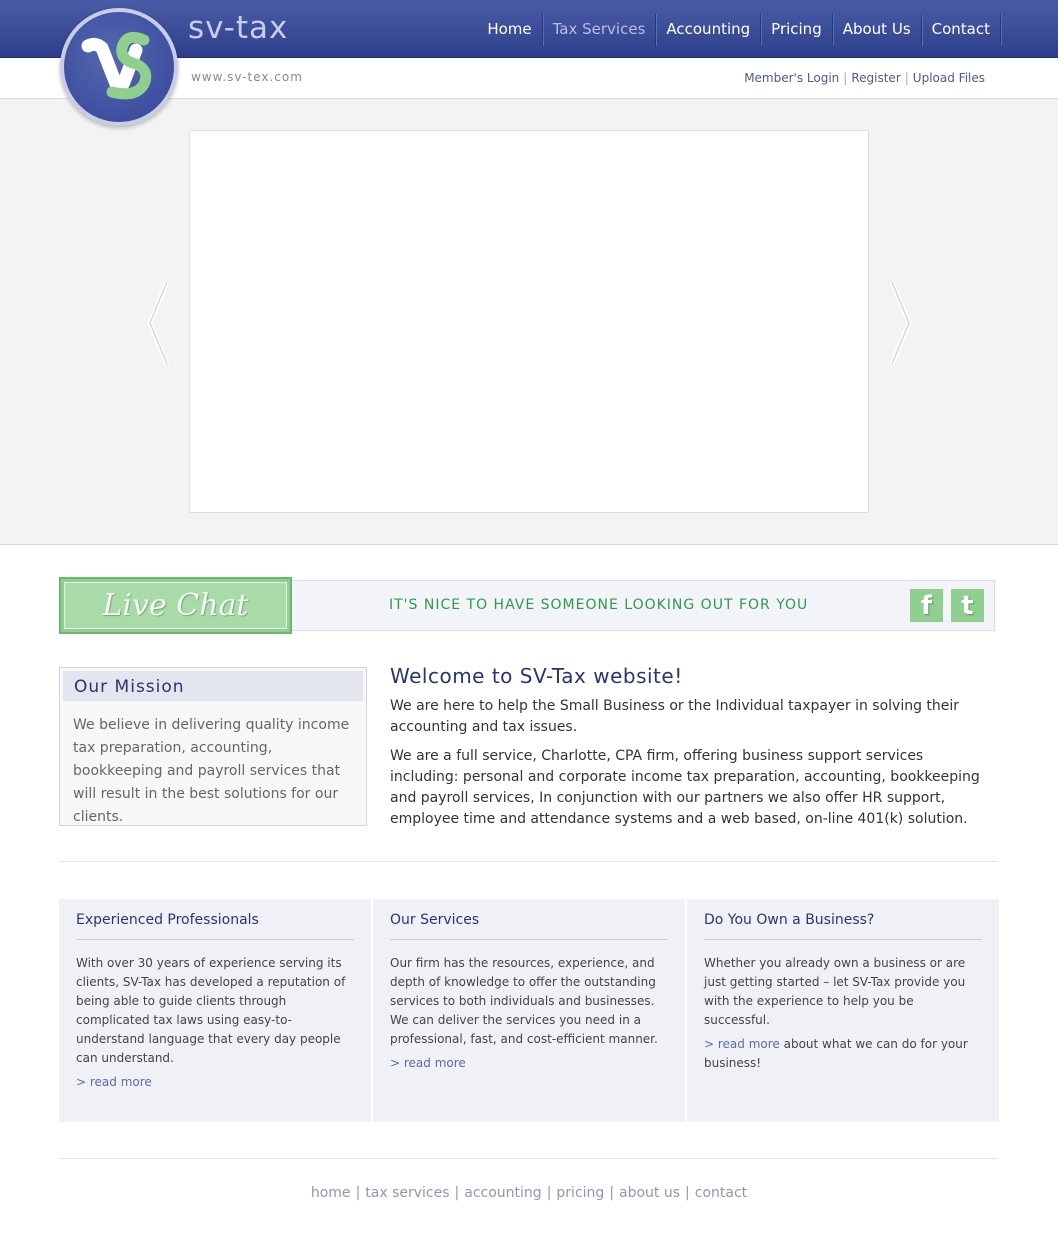 This screenshot has height=1235, width=1058. I want to click on logo-mark, so click(119, 67).